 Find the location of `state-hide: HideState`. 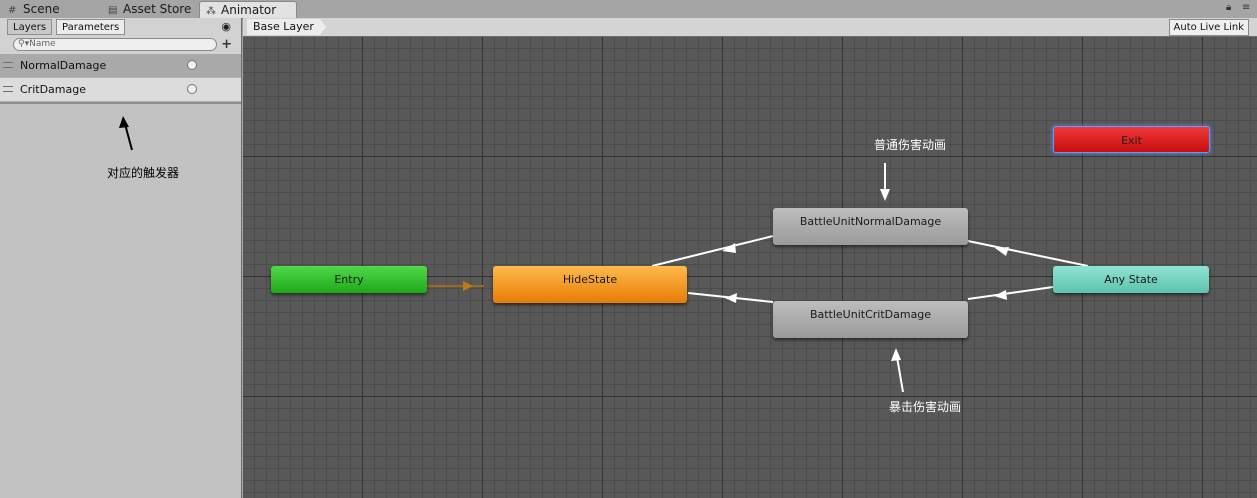

state-hide: HideState is located at coordinates (590, 284).